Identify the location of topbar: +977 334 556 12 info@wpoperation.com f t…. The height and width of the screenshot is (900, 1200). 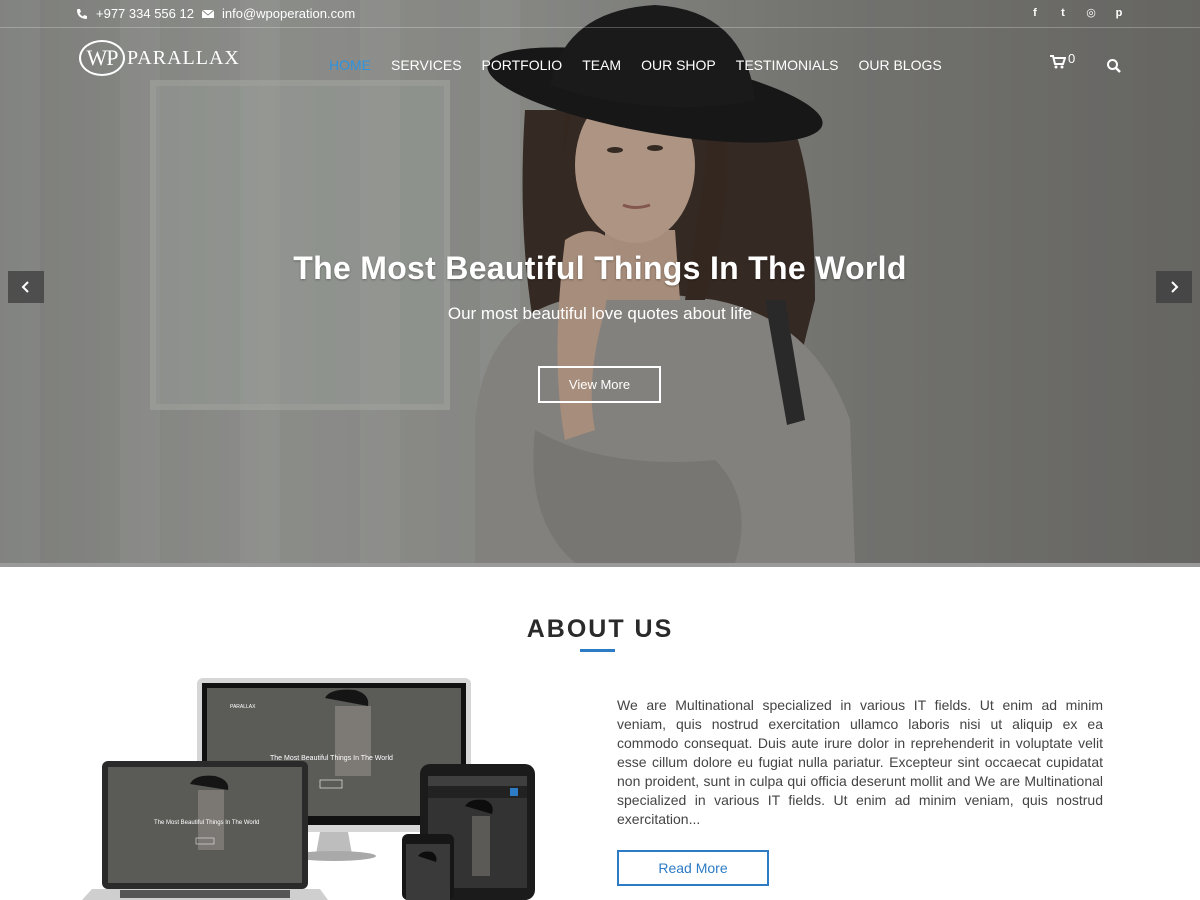
(600, 14).